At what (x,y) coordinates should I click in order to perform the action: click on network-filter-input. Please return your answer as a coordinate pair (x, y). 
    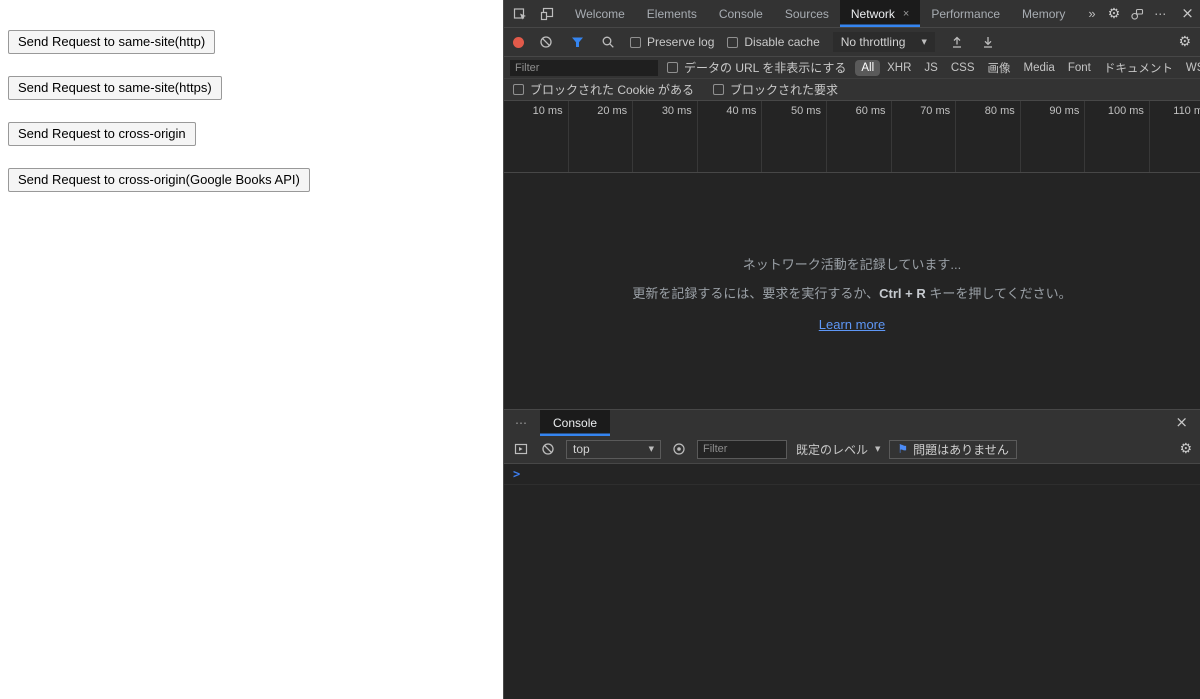
    Looking at the image, I should click on (584, 67).